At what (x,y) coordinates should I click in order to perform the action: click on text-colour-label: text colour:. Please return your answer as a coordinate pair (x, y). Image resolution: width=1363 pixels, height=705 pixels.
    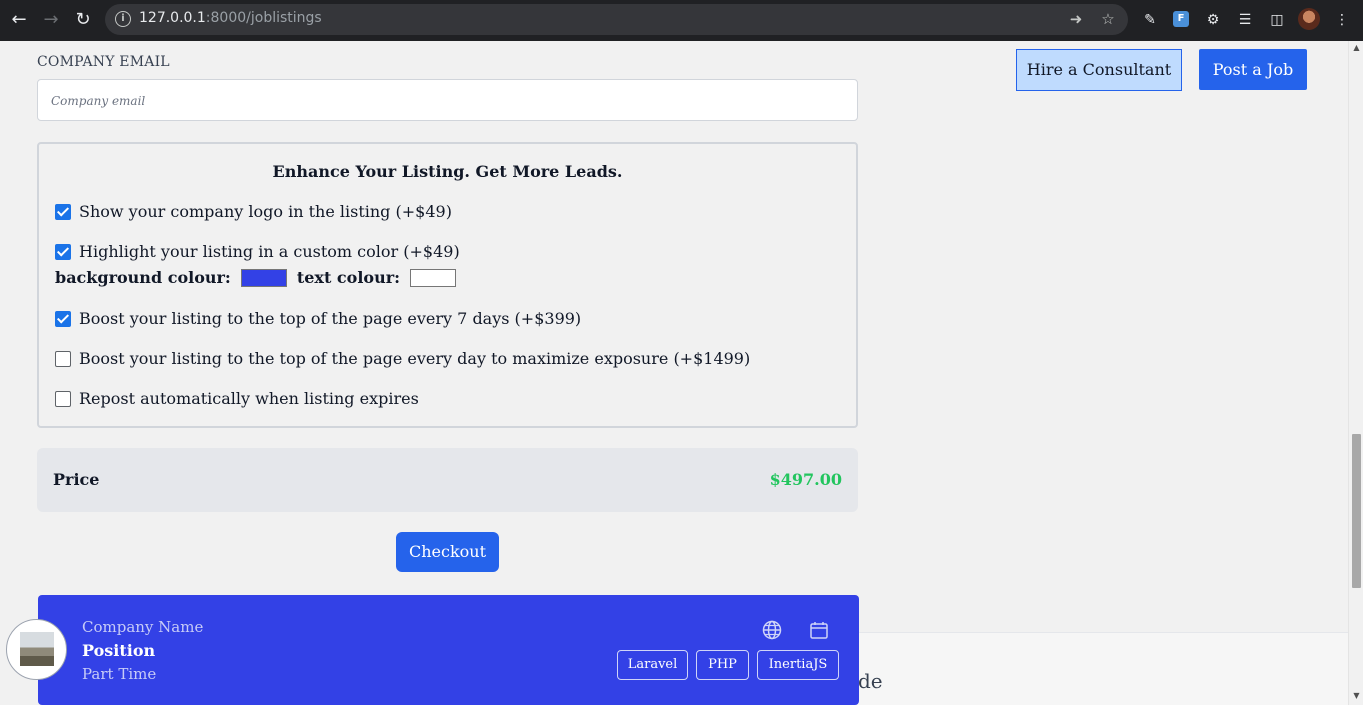
    Looking at the image, I should click on (348, 277).